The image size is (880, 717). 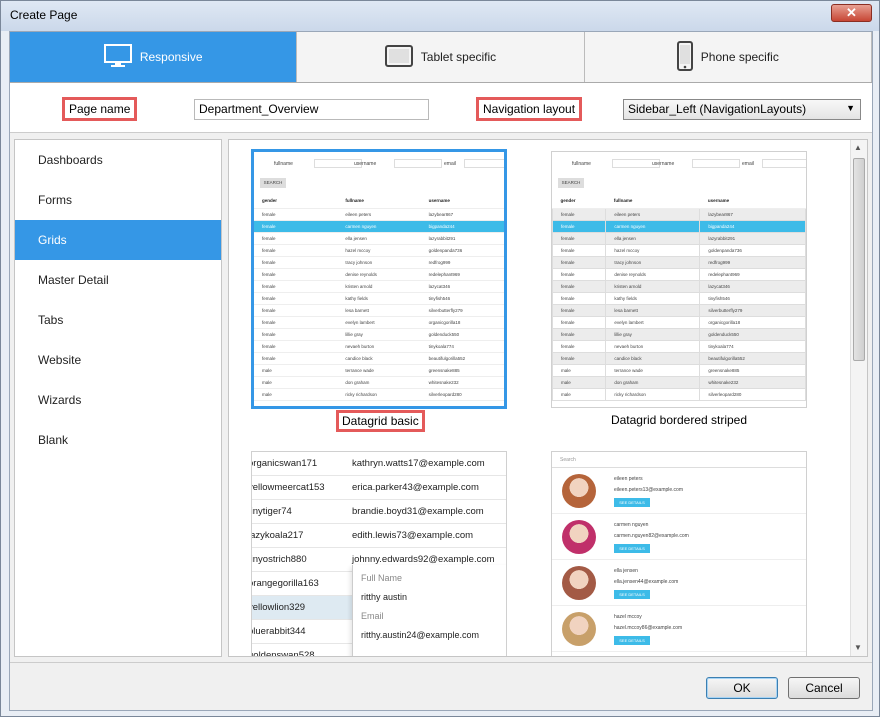 What do you see at coordinates (579, 629) in the screenshot?
I see `avatar` at bounding box center [579, 629].